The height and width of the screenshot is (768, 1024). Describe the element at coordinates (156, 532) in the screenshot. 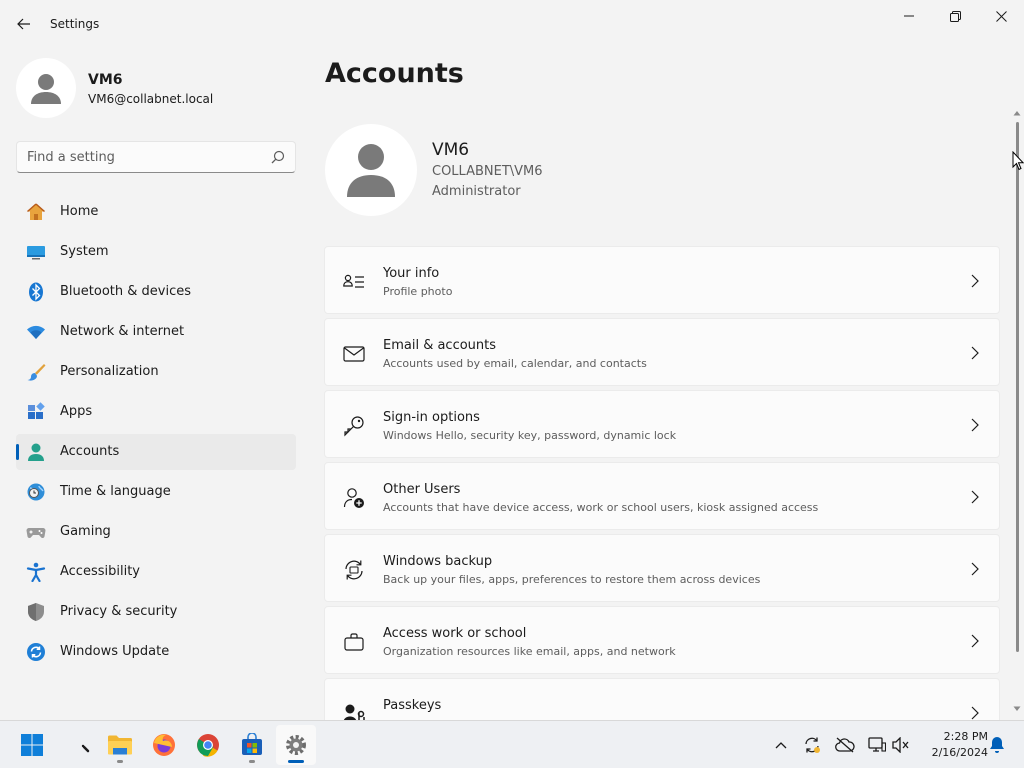

I see `sidebar-item-gaming: Gaming` at that location.